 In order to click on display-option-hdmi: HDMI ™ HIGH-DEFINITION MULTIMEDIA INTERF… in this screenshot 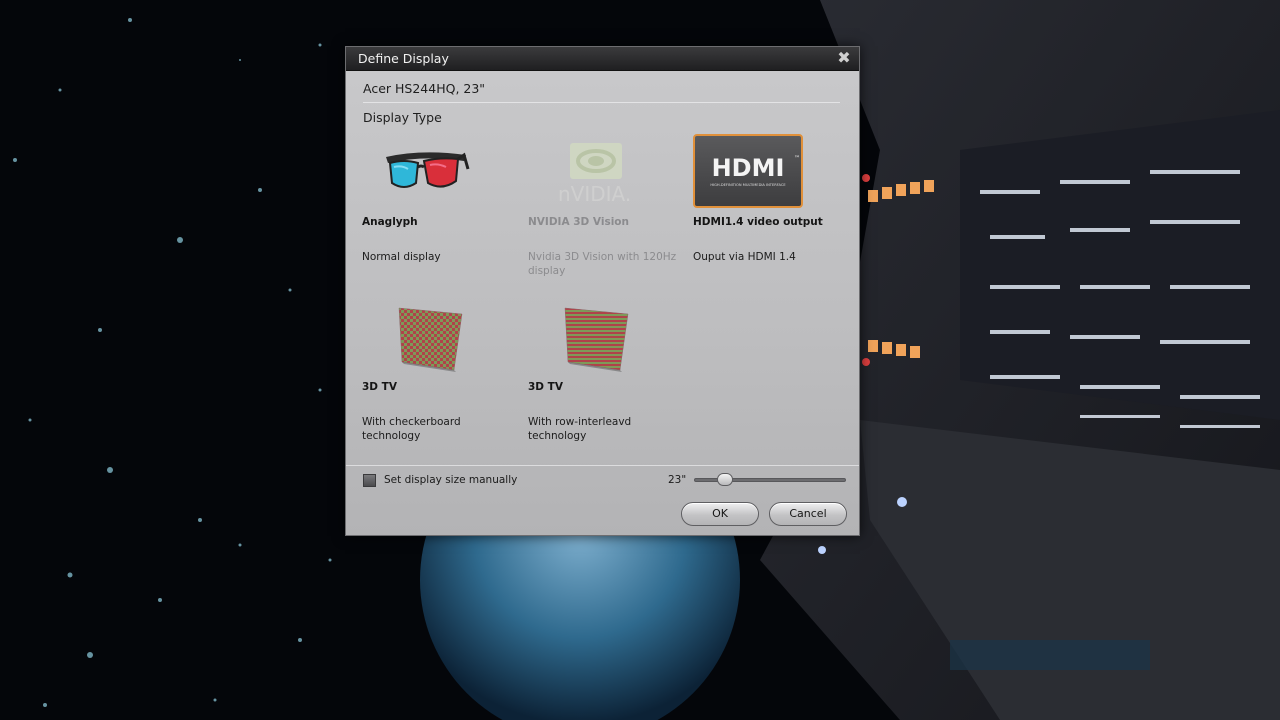, I will do `click(768, 211)`.